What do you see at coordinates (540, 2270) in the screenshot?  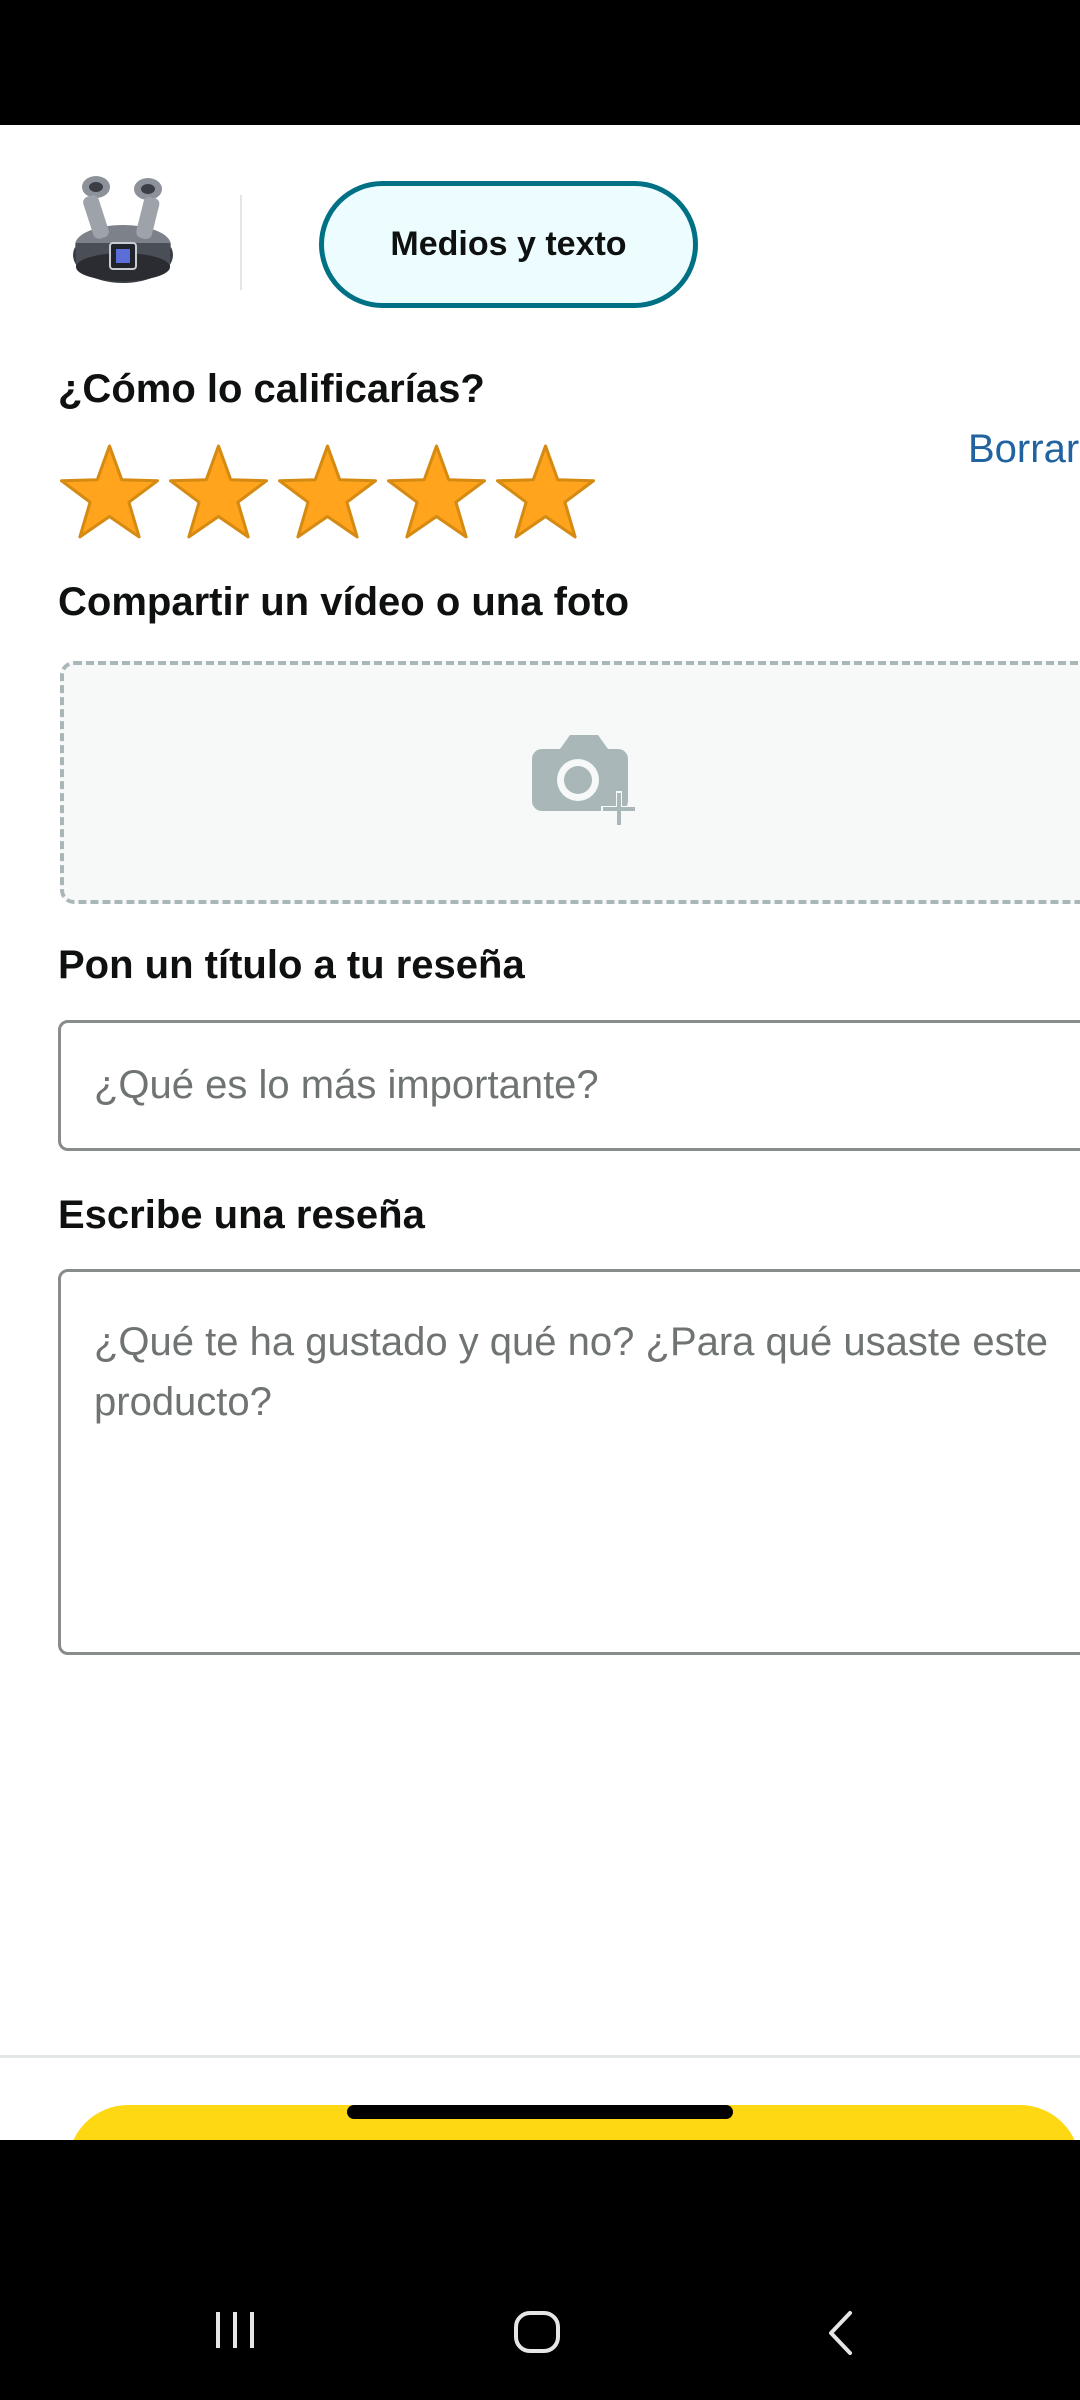 I see `system-nav-bar` at bounding box center [540, 2270].